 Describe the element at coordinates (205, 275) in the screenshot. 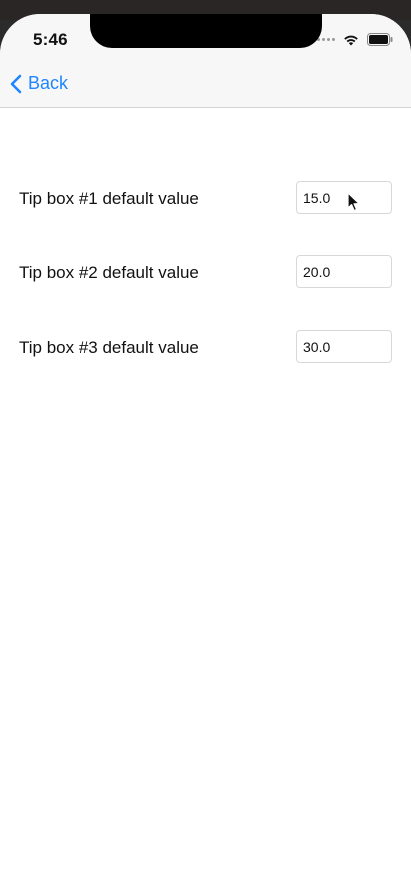

I see `settings-row-tip-2: Tip box #2 default value` at that location.